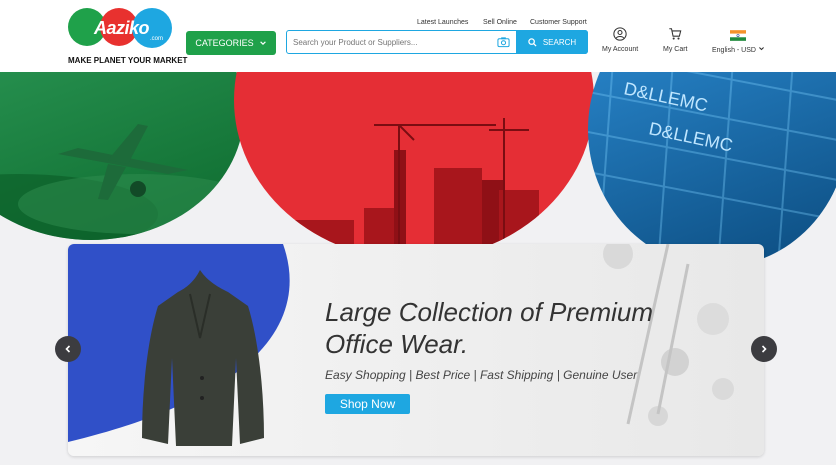 The image size is (836, 465). Describe the element at coordinates (665, 96) in the screenshot. I see `server-label-top: D&LLEMC` at that location.